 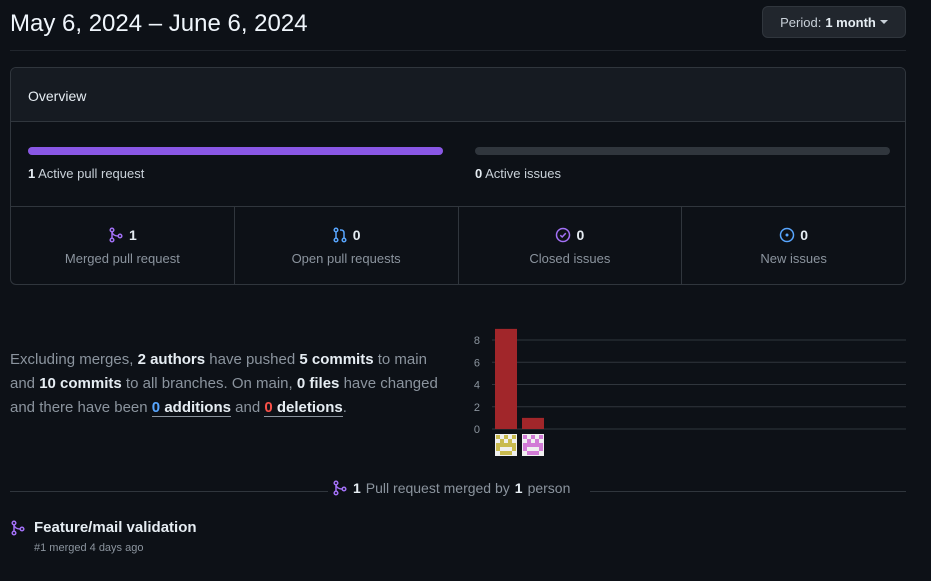 I want to click on pull-request-title-link: Feature/mail validation, so click(x=115, y=527).